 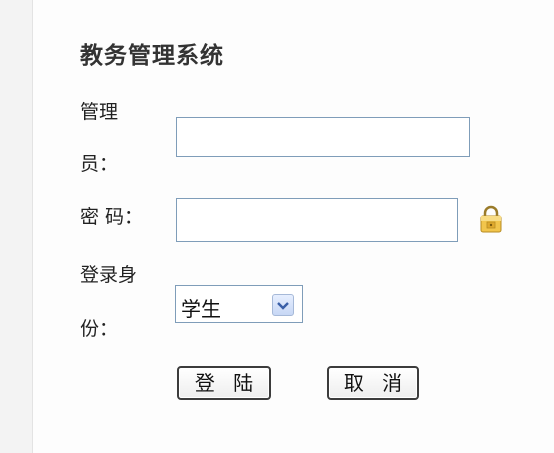 What do you see at coordinates (224, 383) in the screenshot?
I see `login-button: 登 陆` at bounding box center [224, 383].